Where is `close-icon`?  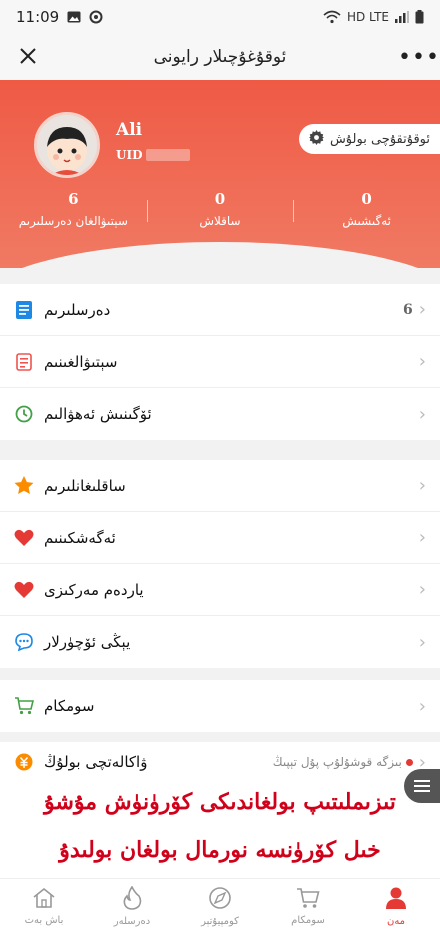 close-icon is located at coordinates (28, 56).